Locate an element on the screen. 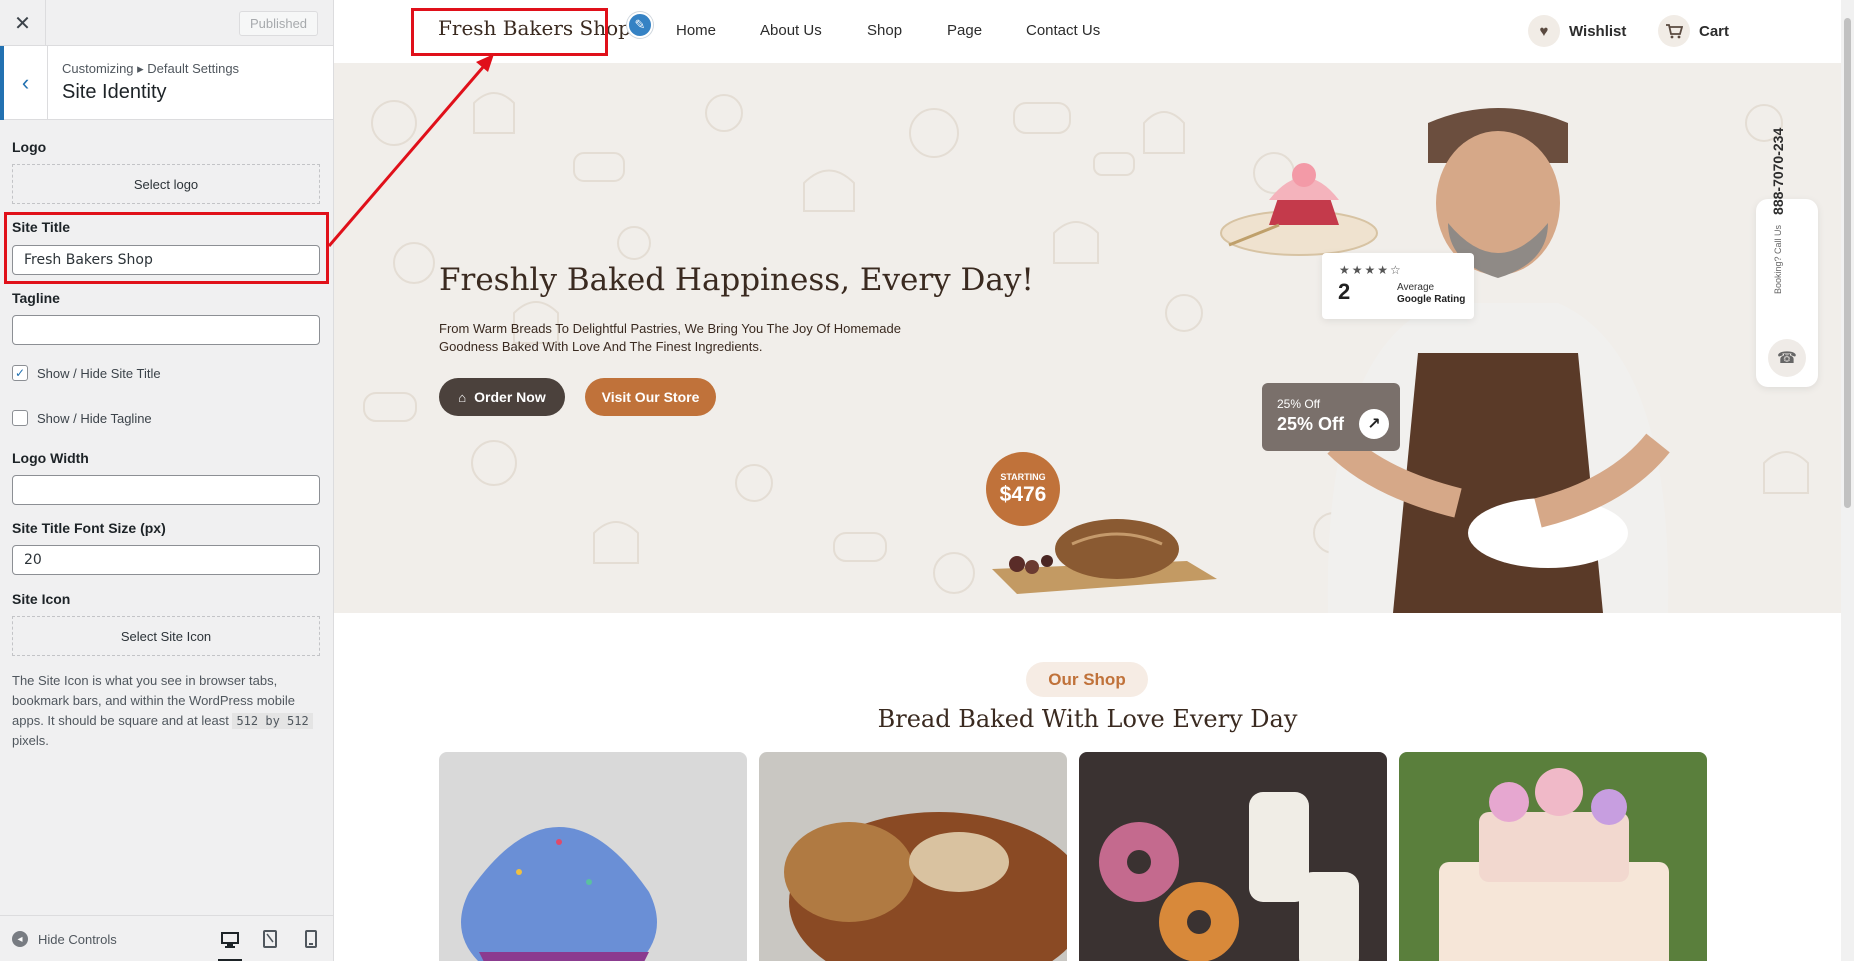 This screenshot has width=1854, height=961. wishlist-label: Wishlist is located at coordinates (1598, 31).